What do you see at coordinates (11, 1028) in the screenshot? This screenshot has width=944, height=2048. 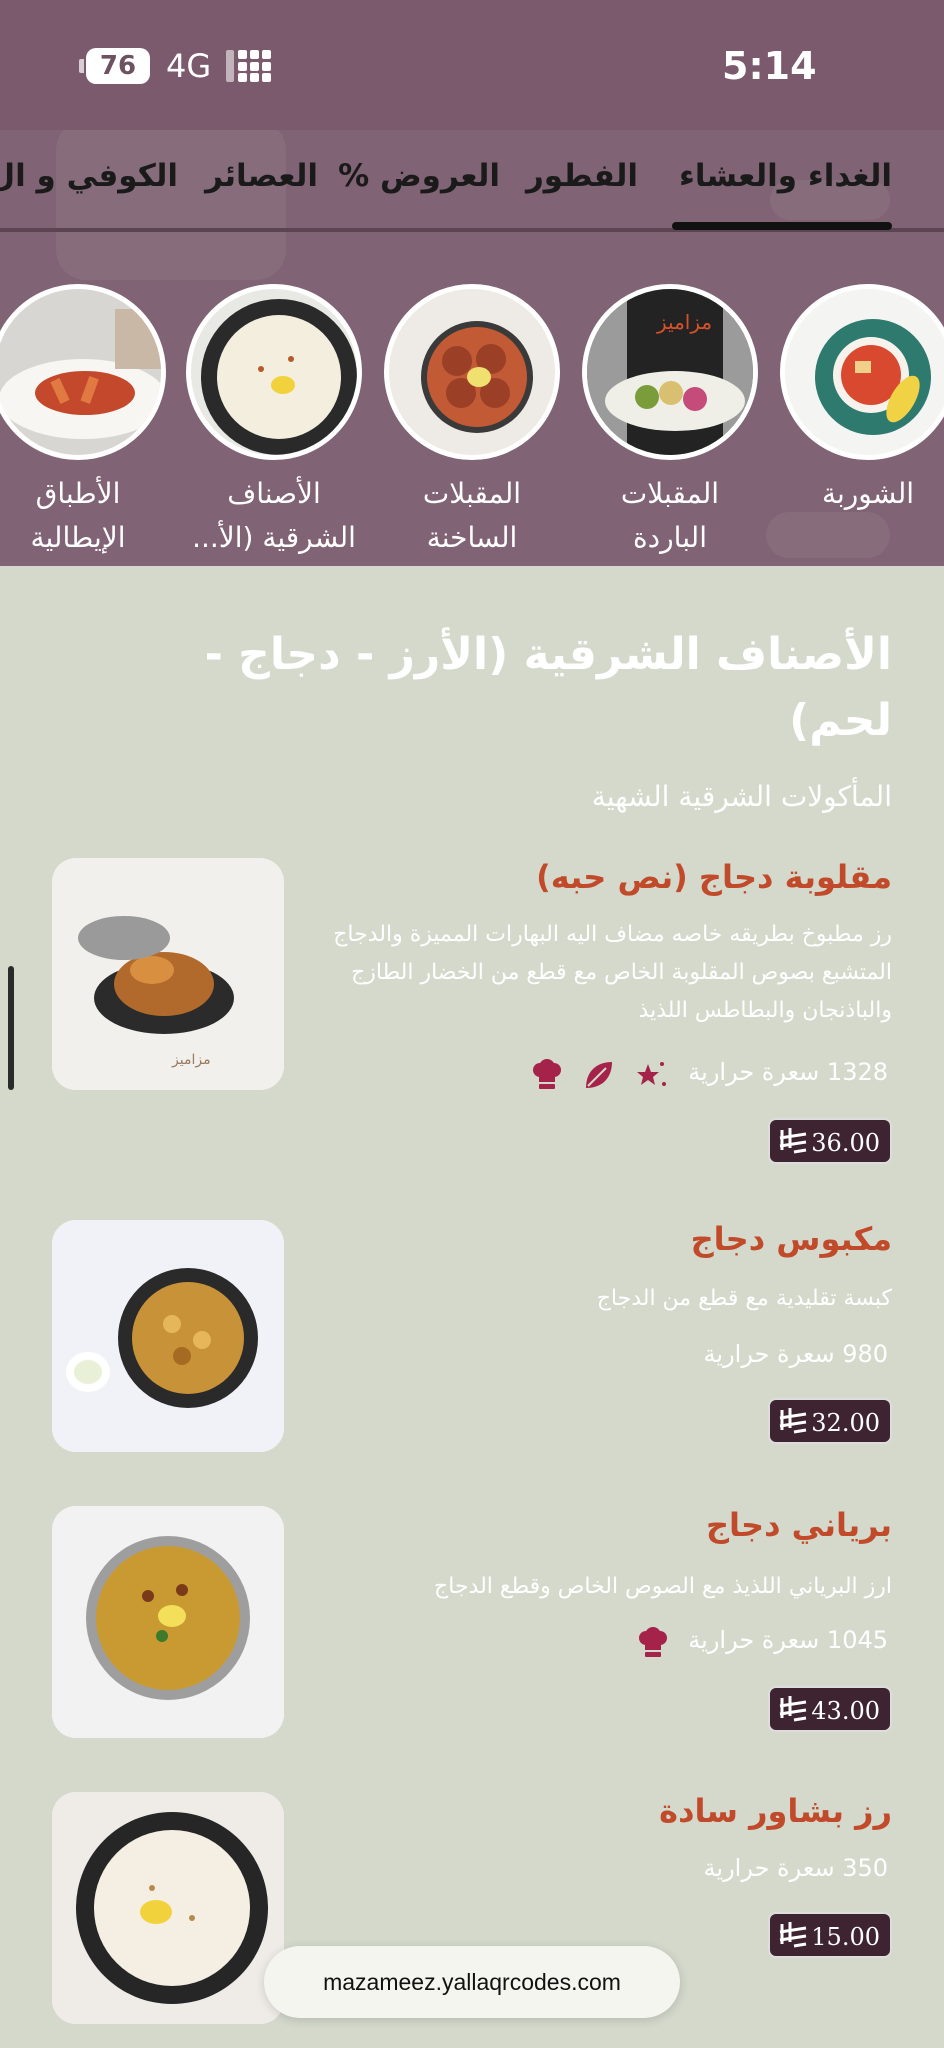 I see `scrollbar` at bounding box center [11, 1028].